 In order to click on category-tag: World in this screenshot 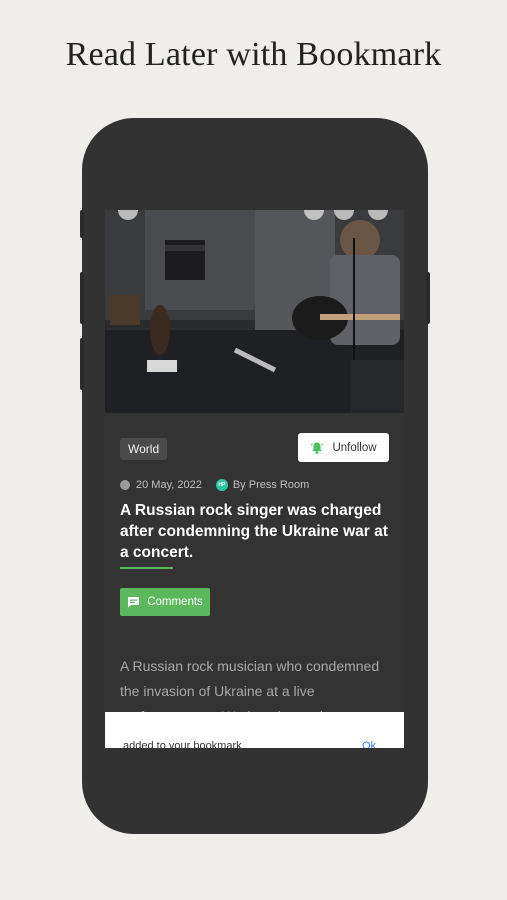, I will do `click(144, 449)`.